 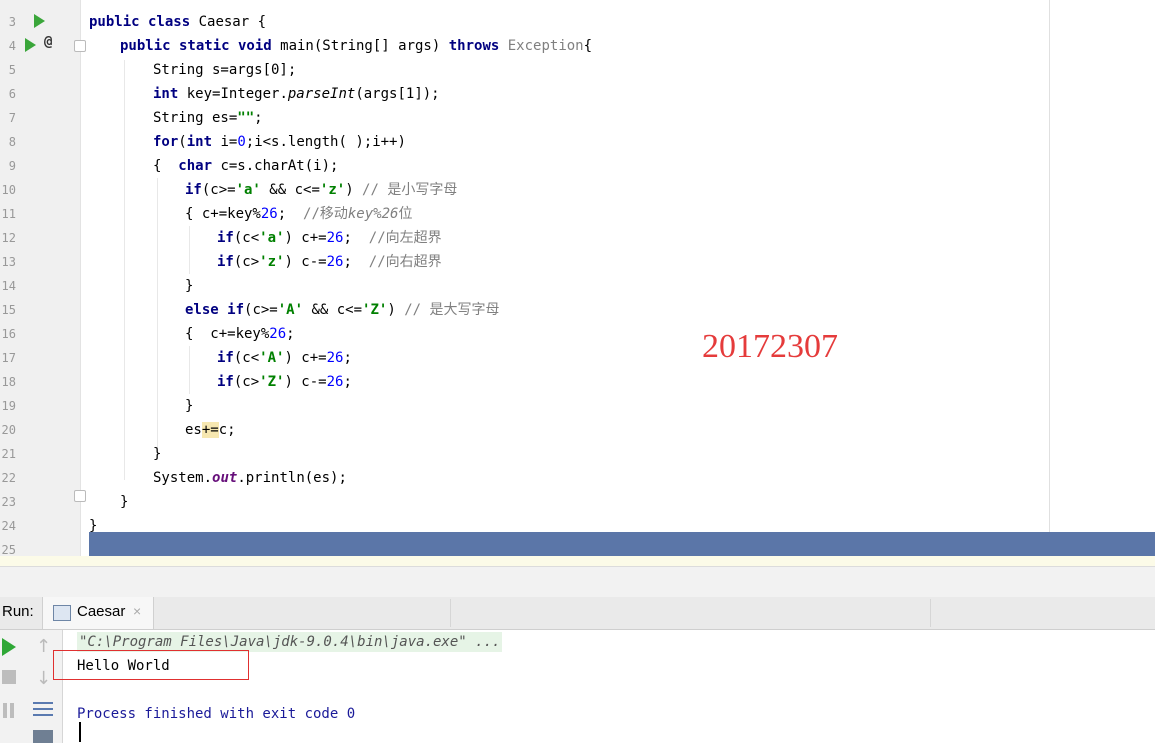 I want to click on code-line: { char c=s.charAt(i);, so click(x=245, y=166).